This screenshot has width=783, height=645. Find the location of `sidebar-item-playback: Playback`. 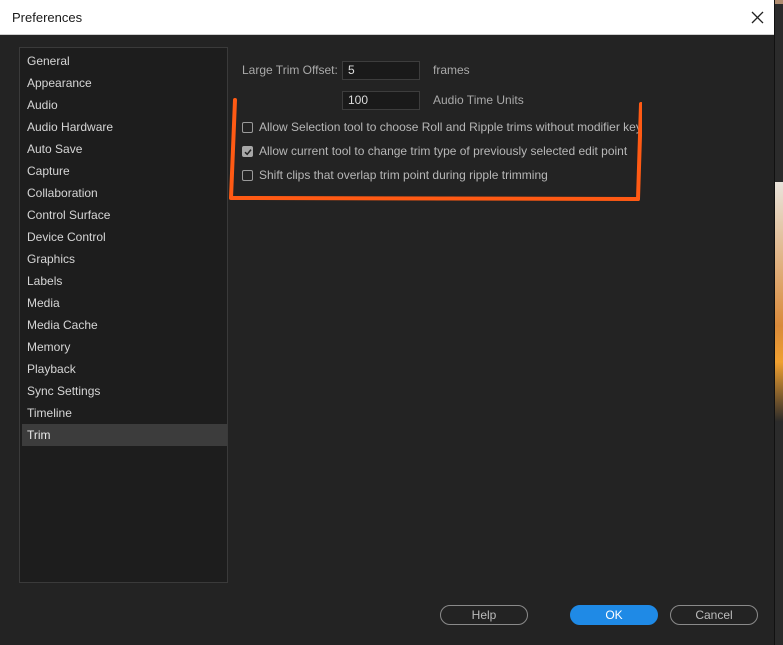

sidebar-item-playback: Playback is located at coordinates (124, 369).